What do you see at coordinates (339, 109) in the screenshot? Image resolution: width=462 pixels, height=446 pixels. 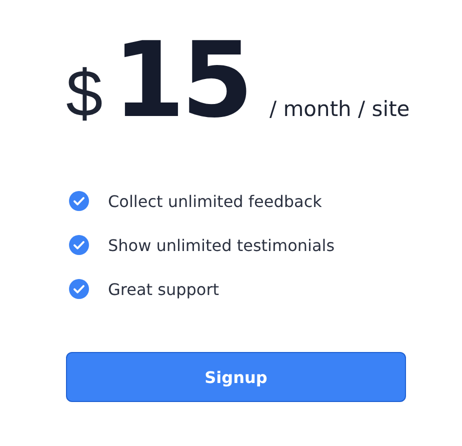 I see `price-period: / month / site` at bounding box center [339, 109].